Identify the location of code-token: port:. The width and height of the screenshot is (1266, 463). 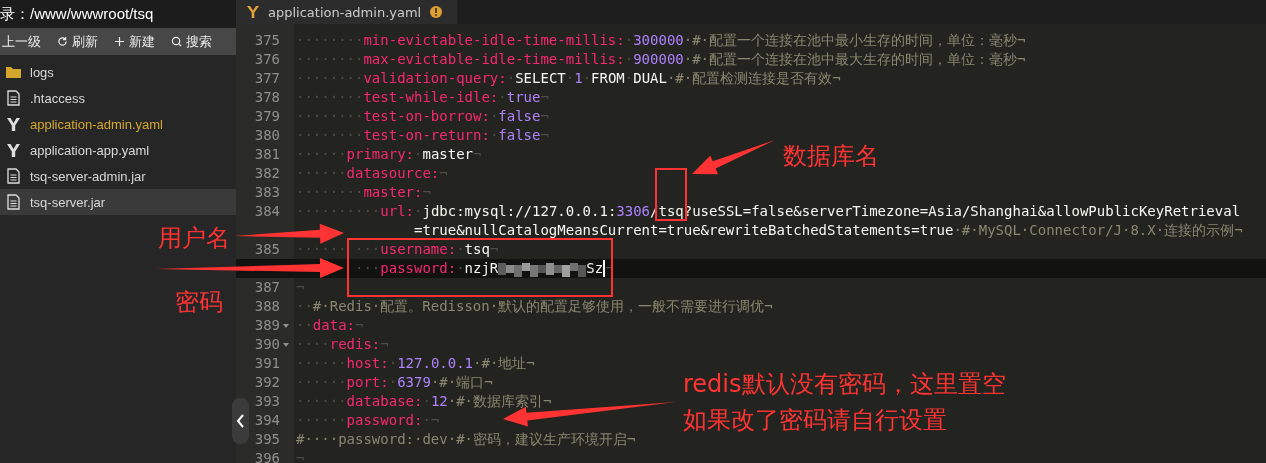
(367, 382).